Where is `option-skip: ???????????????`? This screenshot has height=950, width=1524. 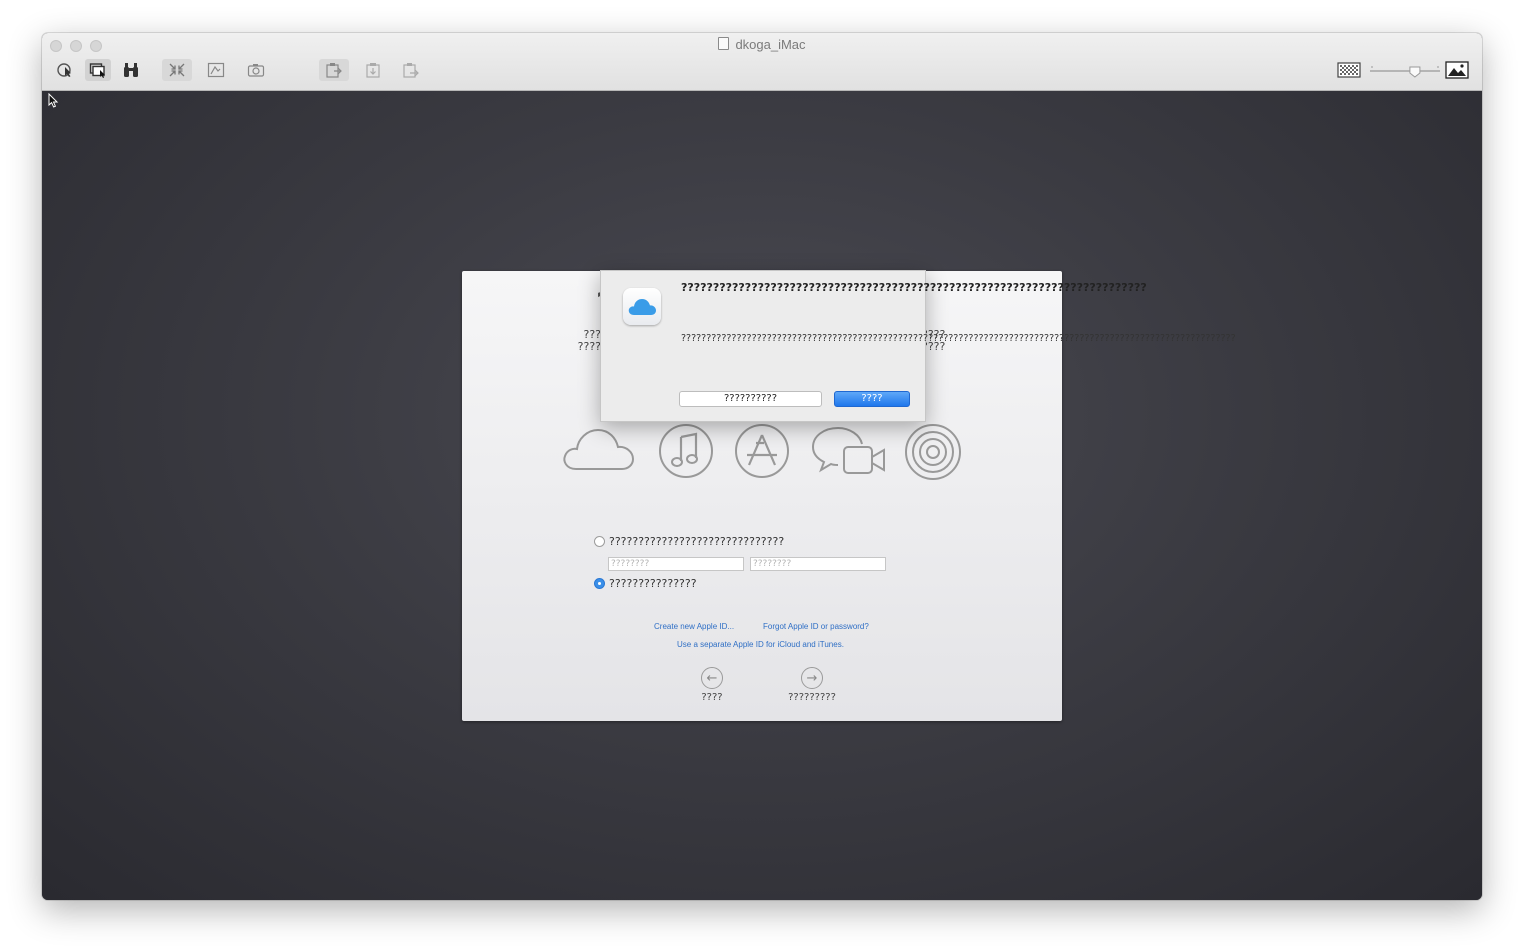
option-skip: ??????????????? is located at coordinates (645, 583).